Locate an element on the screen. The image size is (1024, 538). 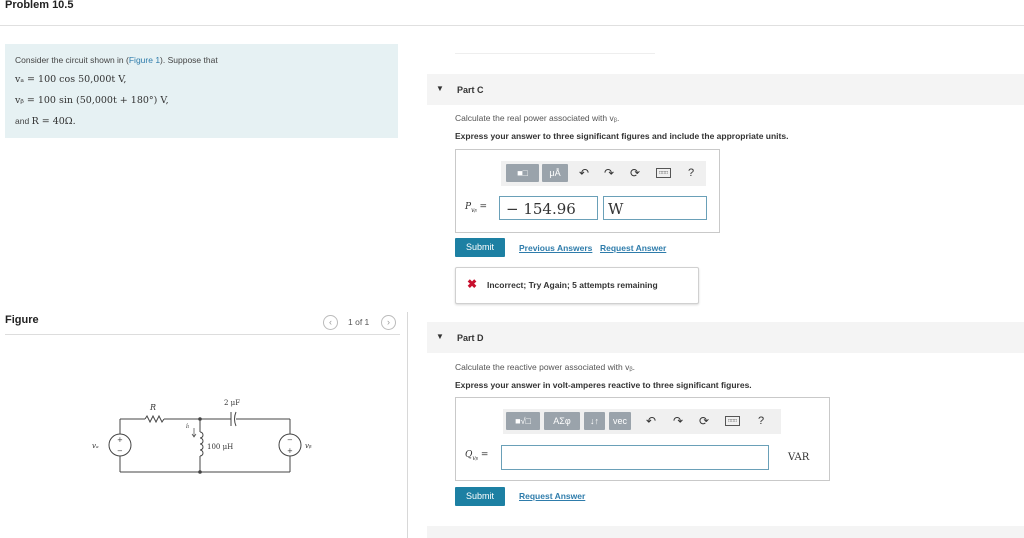
resistor-label: R is located at coordinates (152, 407).